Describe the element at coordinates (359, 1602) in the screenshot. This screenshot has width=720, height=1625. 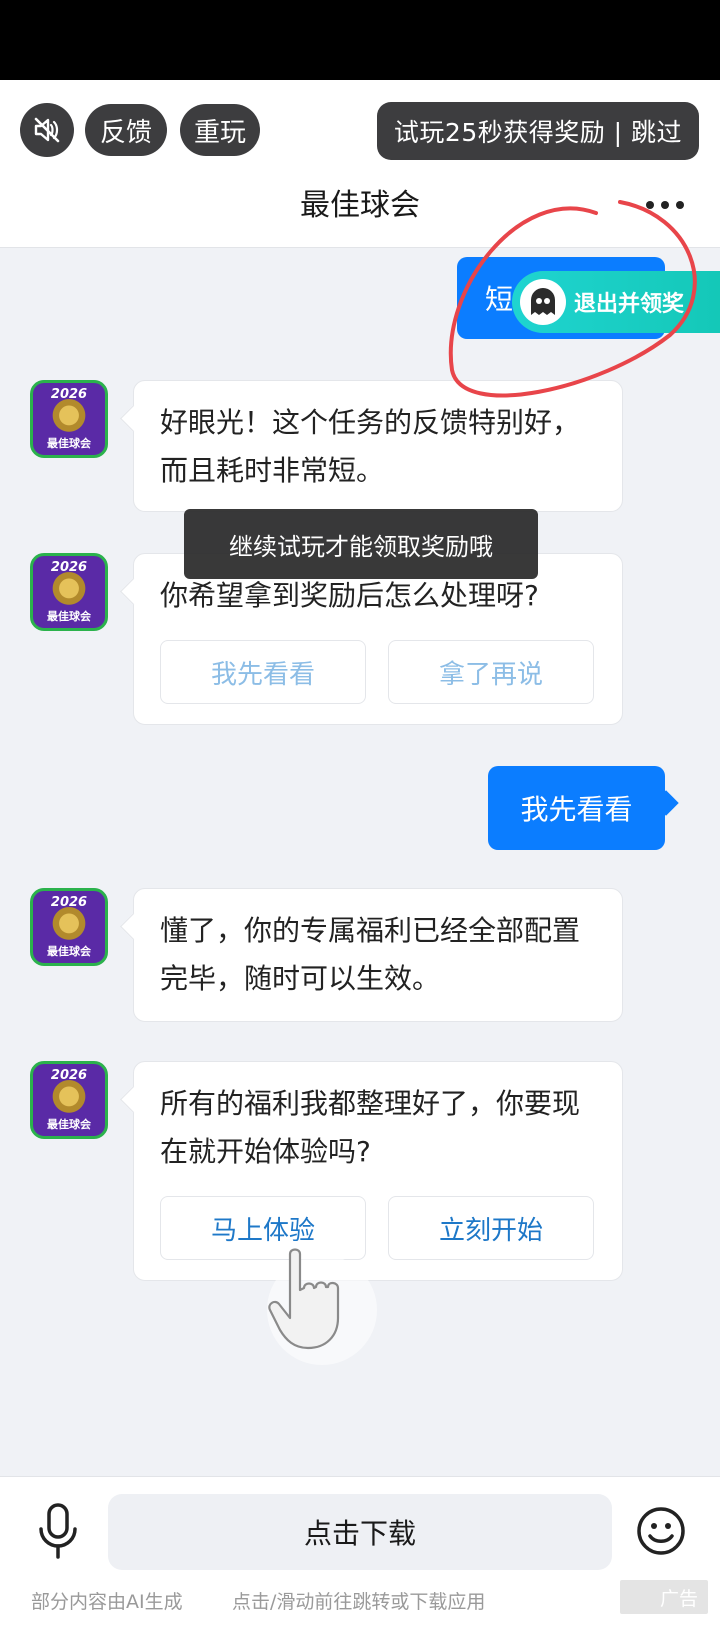
I see `jump-download-note: 点击/滑动前往跳转或下载应用` at that location.